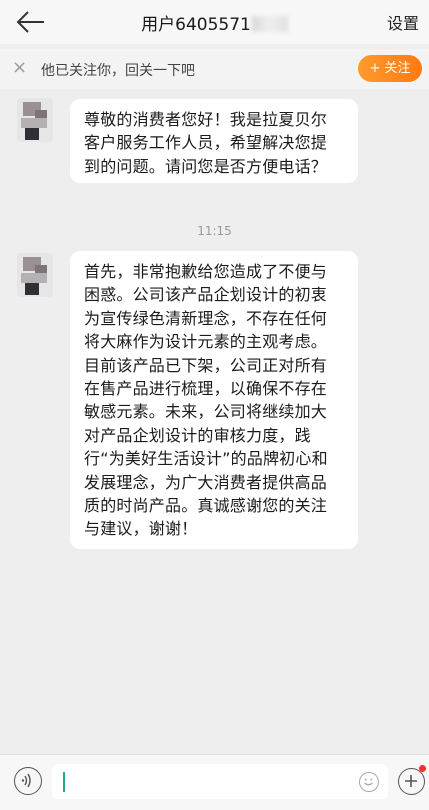  Describe the element at coordinates (214, 69) in the screenshot. I see `follow-suggestion-bar: × 他已关注你，回关一下吧 + 关注` at that location.